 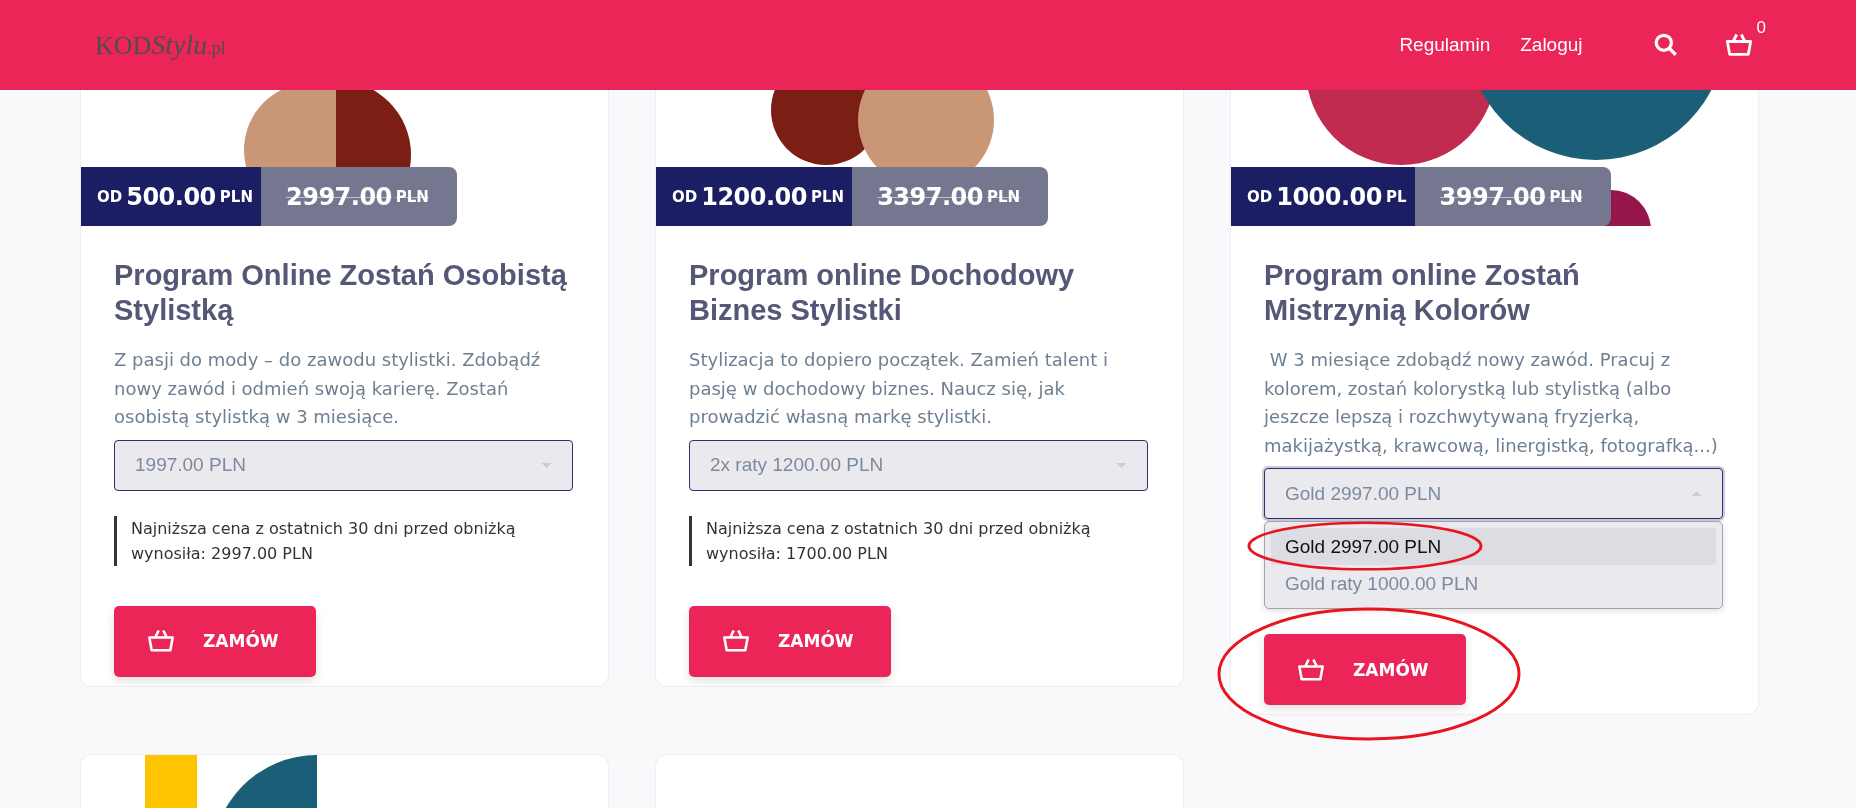 What do you see at coordinates (1493, 546) in the screenshot?
I see `dropdown-option: Gold 2997.00 PLN` at bounding box center [1493, 546].